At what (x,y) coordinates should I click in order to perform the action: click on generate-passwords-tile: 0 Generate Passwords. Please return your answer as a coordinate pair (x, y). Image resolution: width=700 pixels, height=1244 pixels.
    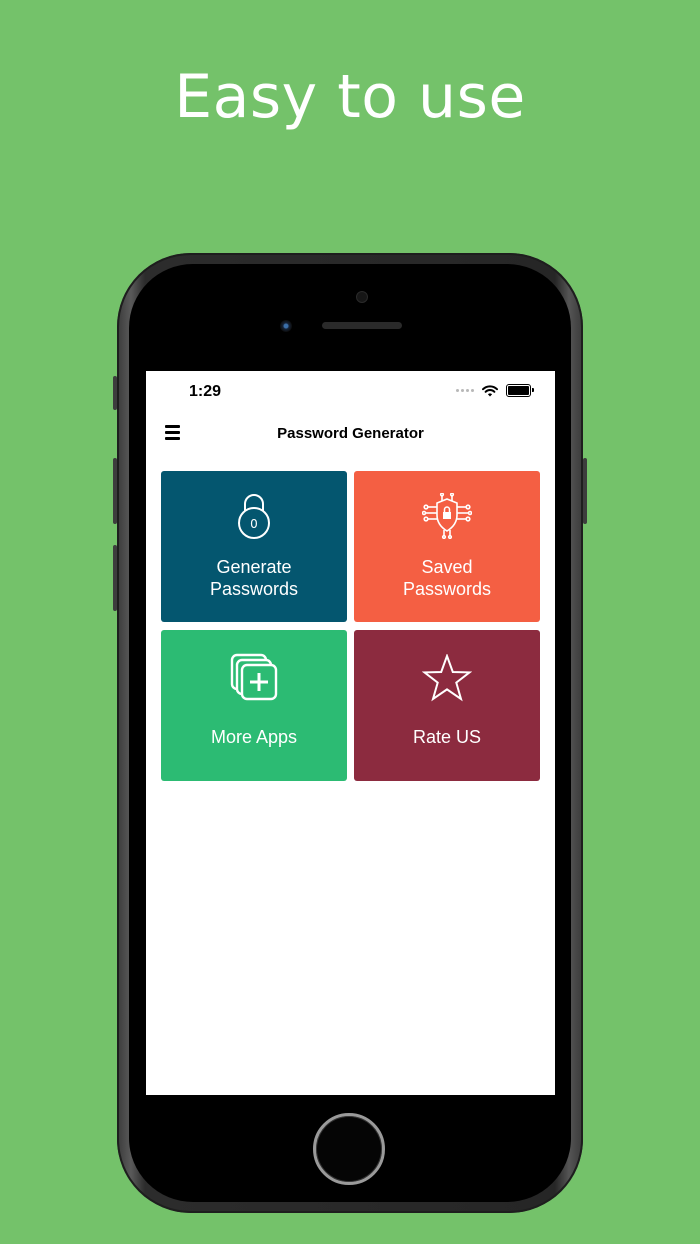
    Looking at the image, I should click on (254, 546).